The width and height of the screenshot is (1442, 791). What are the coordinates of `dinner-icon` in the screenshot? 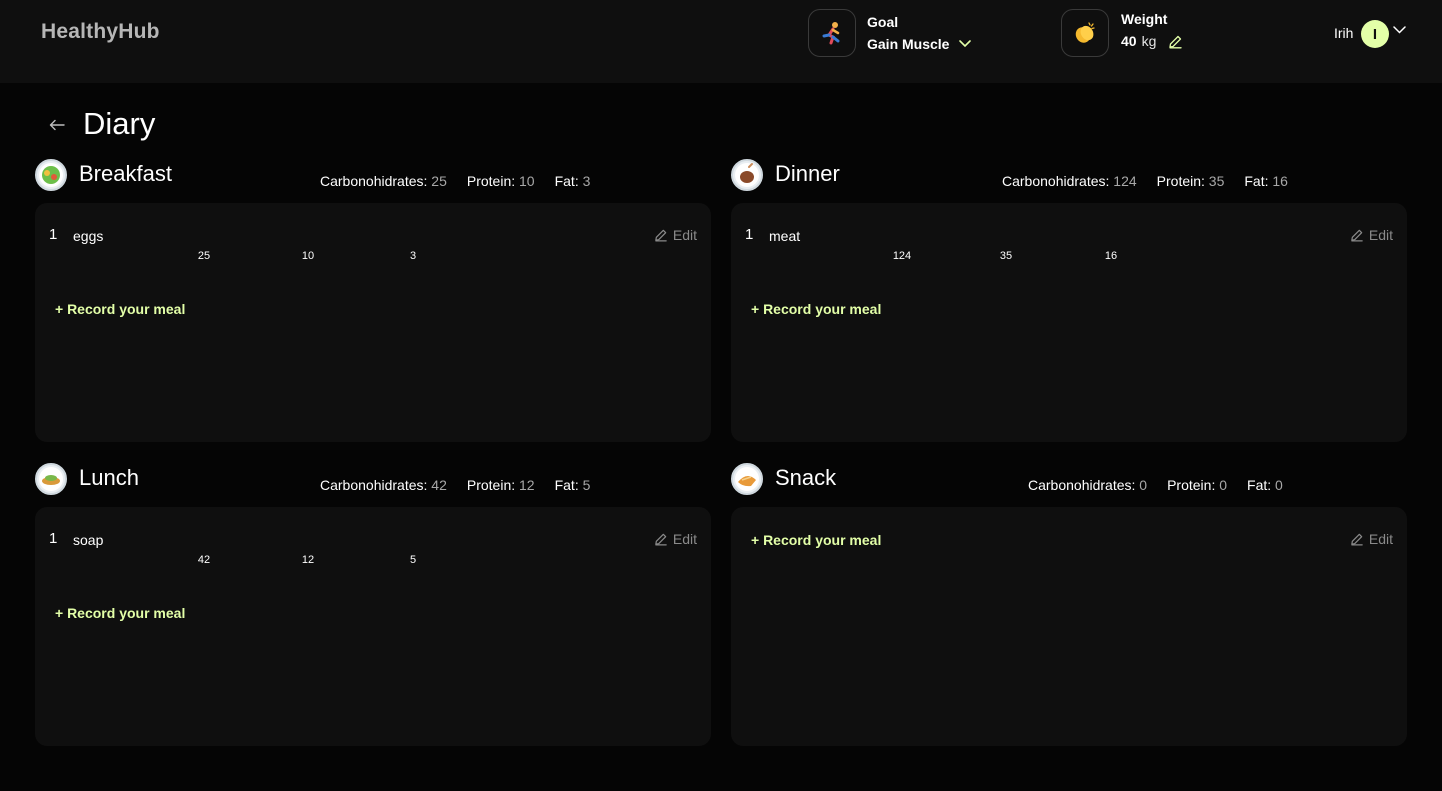 It's located at (747, 175).